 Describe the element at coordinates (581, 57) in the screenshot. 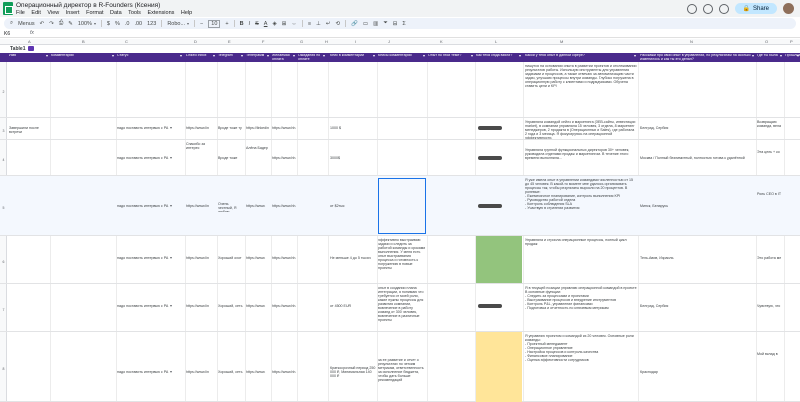

I see `header-experience: Какой у тебя опыт в данной сфере?` at that location.